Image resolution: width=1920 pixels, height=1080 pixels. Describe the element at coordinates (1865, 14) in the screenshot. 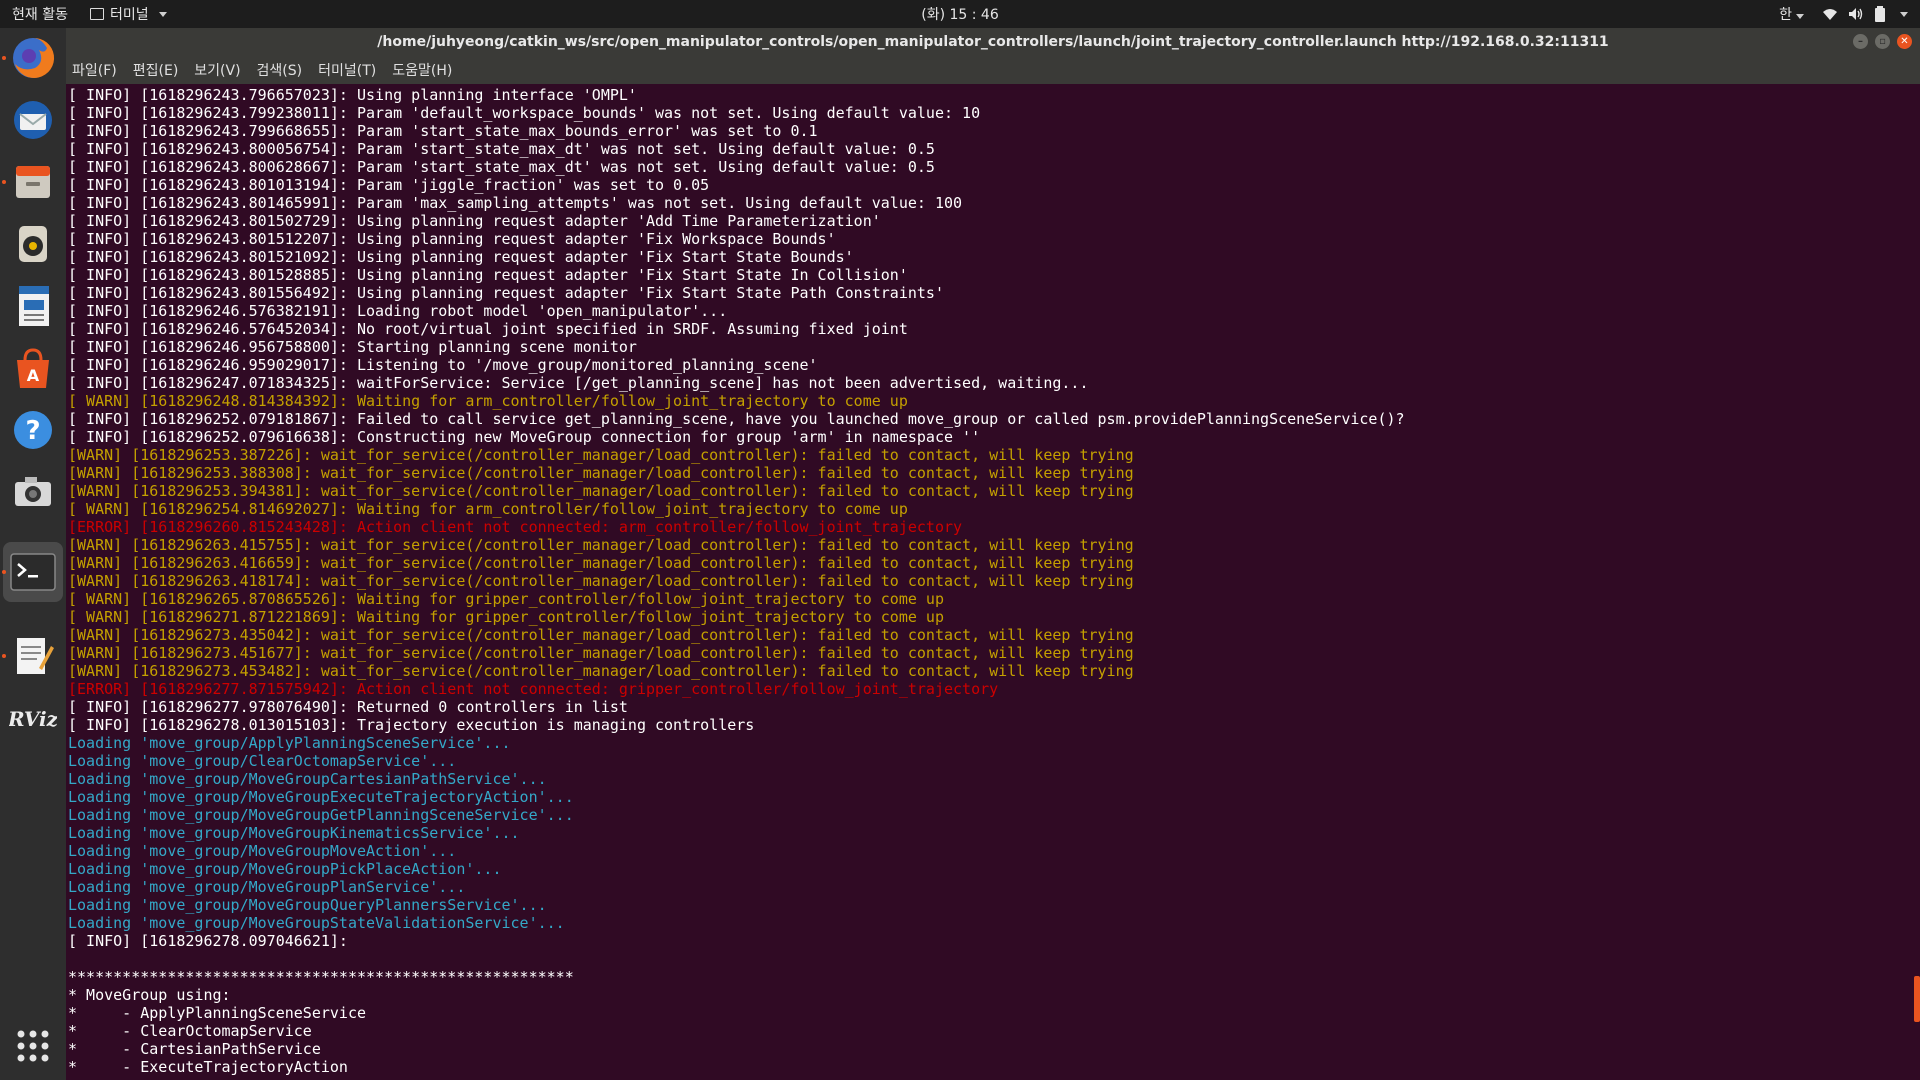

I see `system-status-menu` at that location.